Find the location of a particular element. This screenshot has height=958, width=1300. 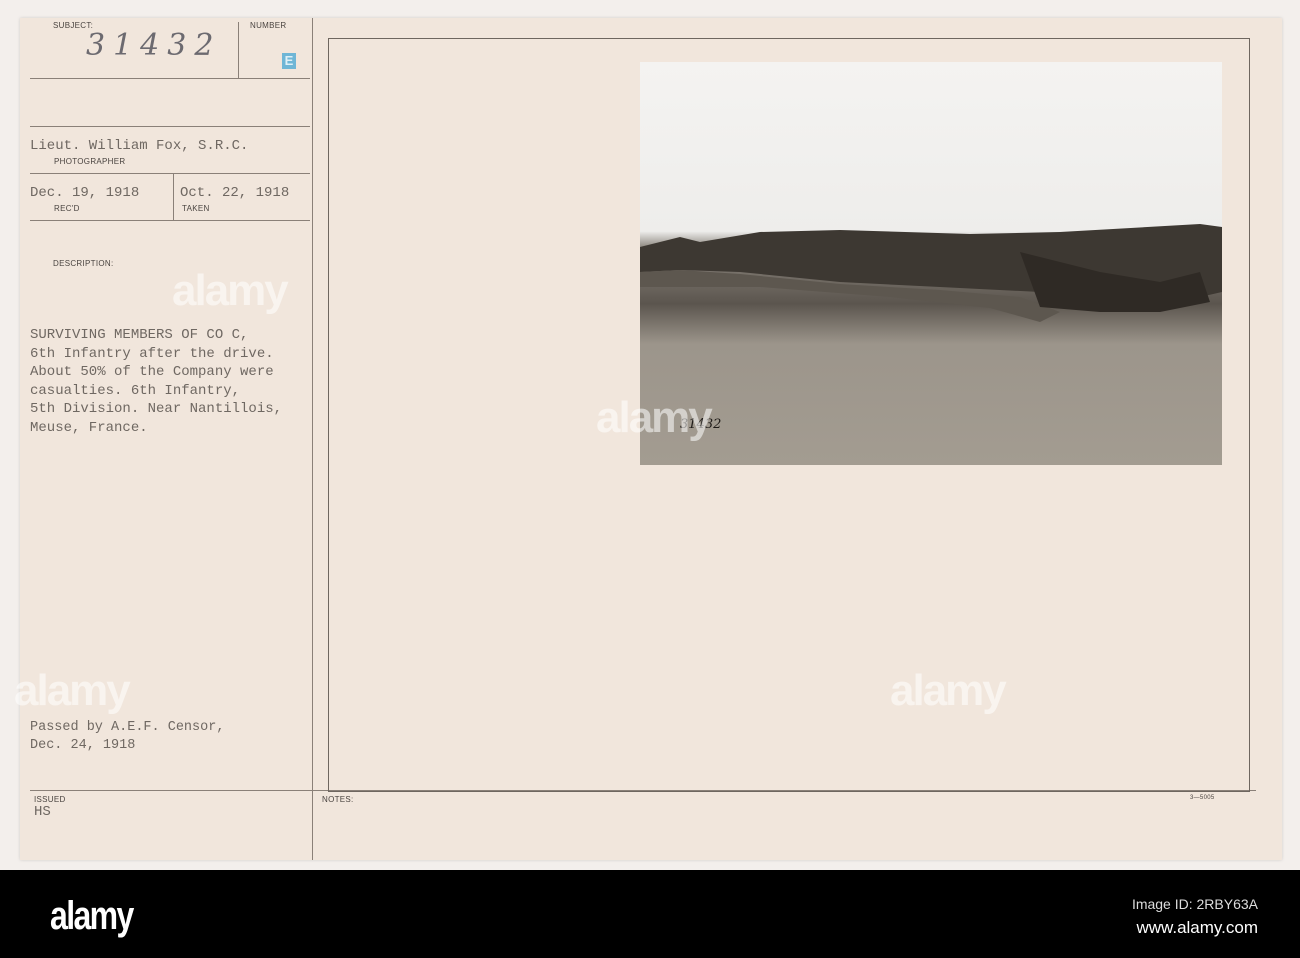

form-code: 3—5005 is located at coordinates (1202, 798).